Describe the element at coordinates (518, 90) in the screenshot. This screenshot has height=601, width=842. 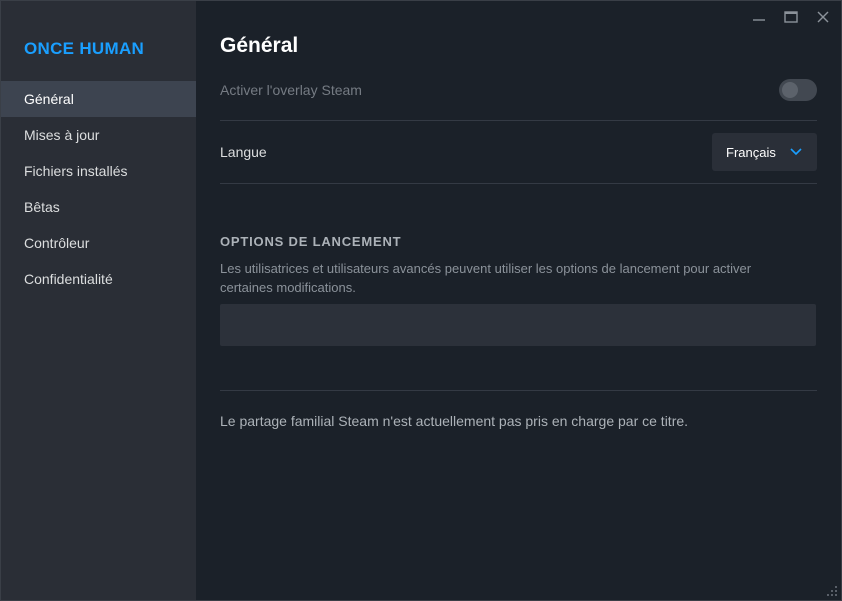
I see `overlay-setting-row: Activer l'overlay Steam` at that location.